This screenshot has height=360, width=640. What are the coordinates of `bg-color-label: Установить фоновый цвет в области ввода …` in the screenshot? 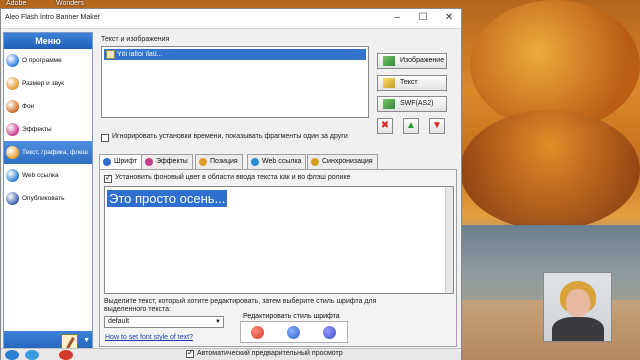 It's located at (233, 177).